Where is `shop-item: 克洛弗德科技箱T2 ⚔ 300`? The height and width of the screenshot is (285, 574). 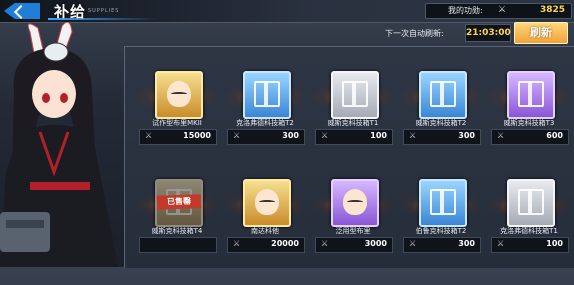 shop-item: 克洛弗德科技箱T2 ⚔ 300 is located at coordinates (265, 123).